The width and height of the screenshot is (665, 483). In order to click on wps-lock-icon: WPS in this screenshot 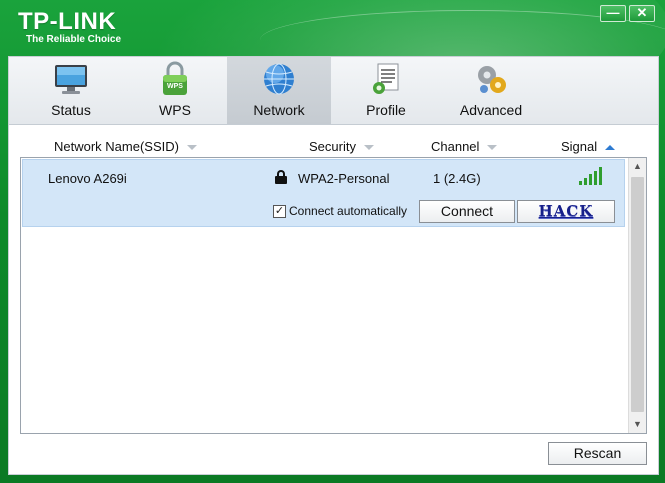, I will do `click(175, 78)`.